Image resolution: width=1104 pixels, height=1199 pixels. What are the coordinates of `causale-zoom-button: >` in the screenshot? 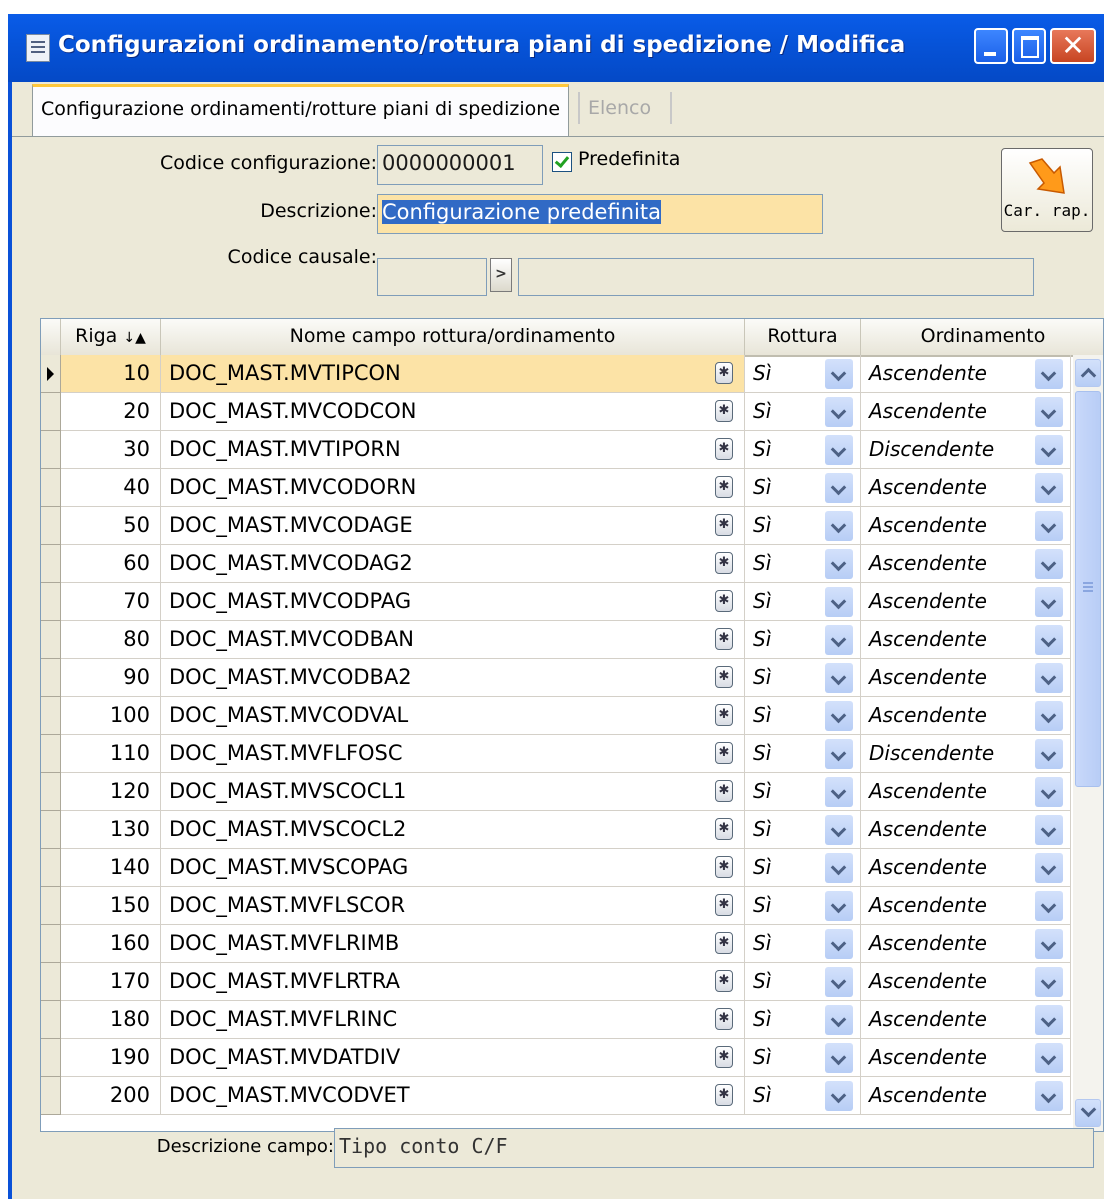 It's located at (501, 275).